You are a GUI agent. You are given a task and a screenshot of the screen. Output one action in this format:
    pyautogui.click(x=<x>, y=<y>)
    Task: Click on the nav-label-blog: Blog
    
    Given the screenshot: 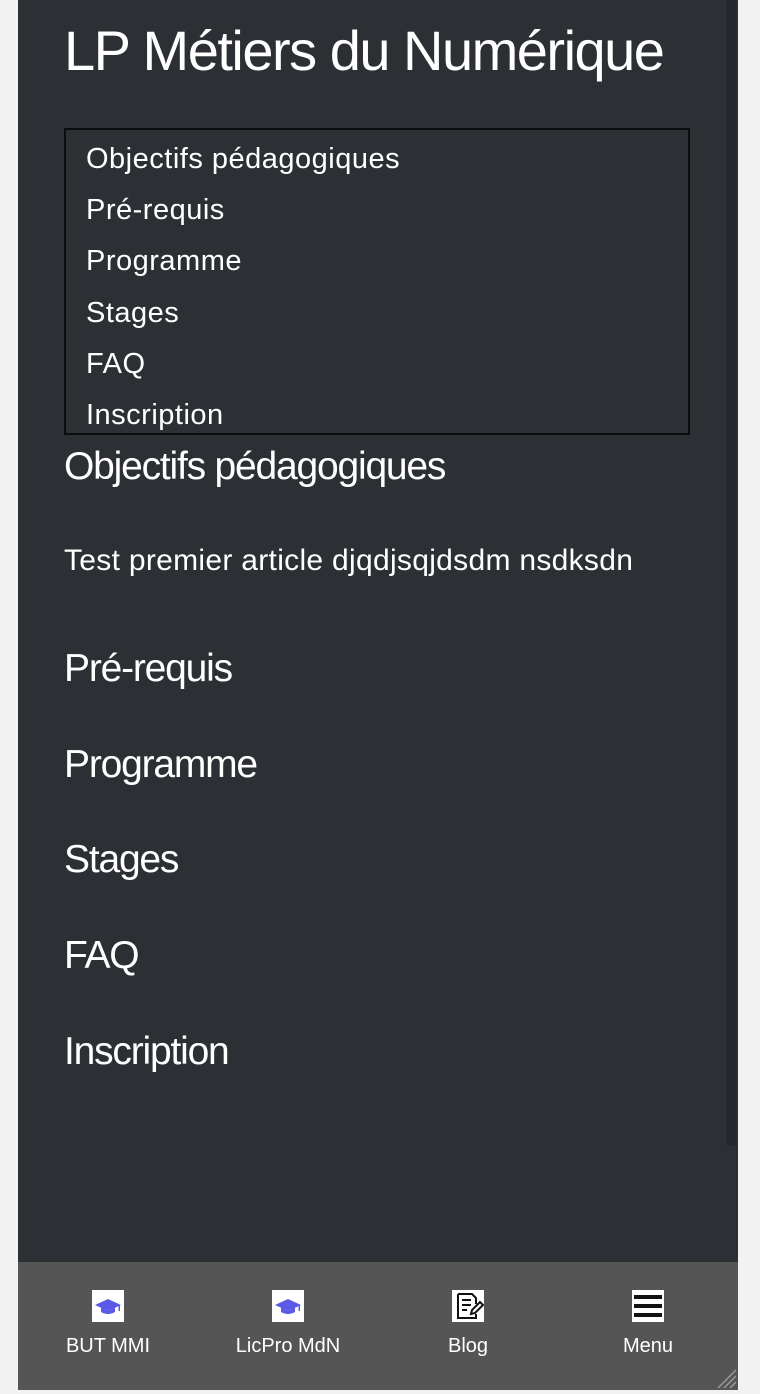 What is the action you would take?
    pyautogui.click(x=468, y=1346)
    